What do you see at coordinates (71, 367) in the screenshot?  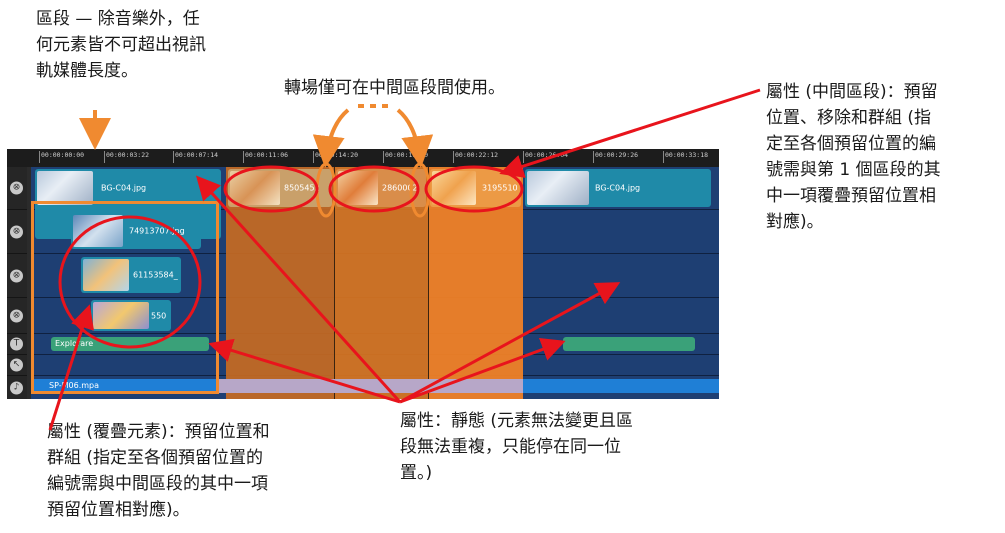 I see `overlay-element-arrow` at bounding box center [71, 367].